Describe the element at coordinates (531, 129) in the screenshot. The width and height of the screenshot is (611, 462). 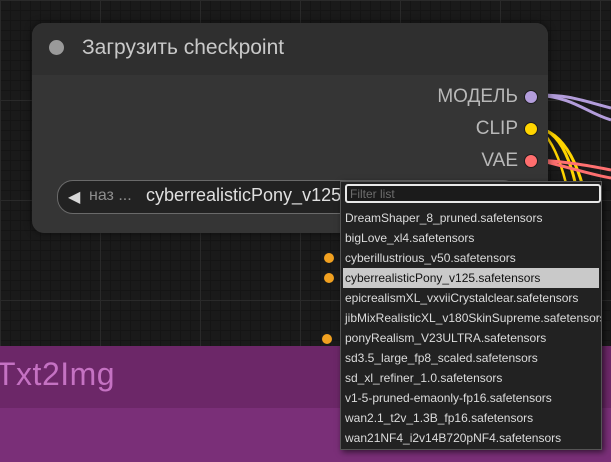
I see `output-slot-clip` at that location.